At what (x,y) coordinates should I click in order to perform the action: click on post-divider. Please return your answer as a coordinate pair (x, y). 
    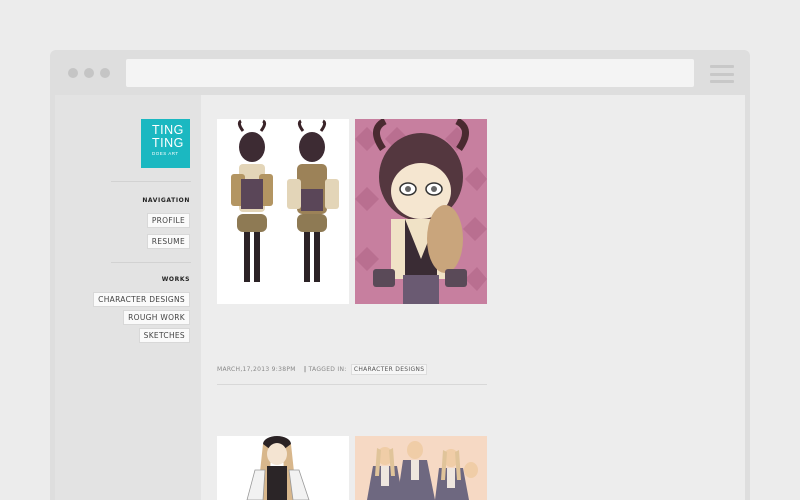
    Looking at the image, I should click on (352, 384).